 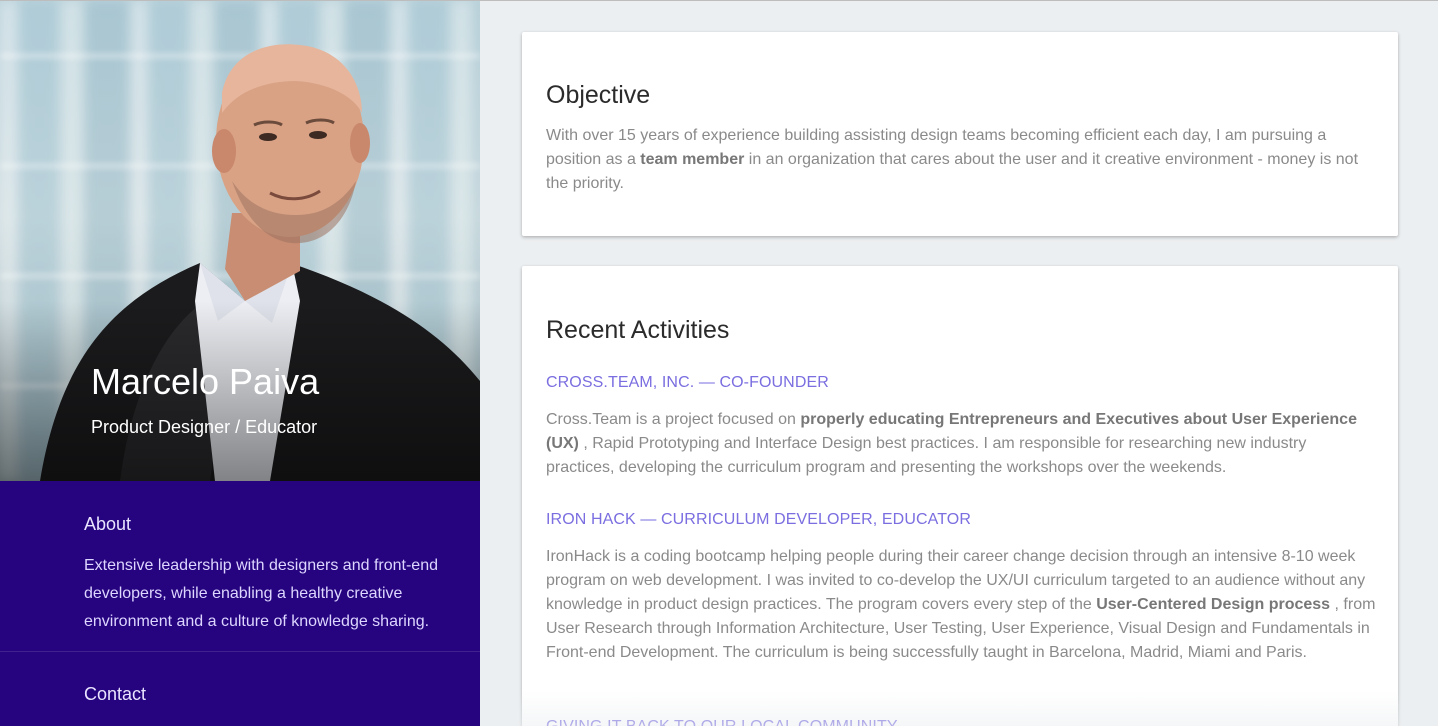 I want to click on activity-text-part: Cross.Team is a project focused on, so click(x=673, y=419).